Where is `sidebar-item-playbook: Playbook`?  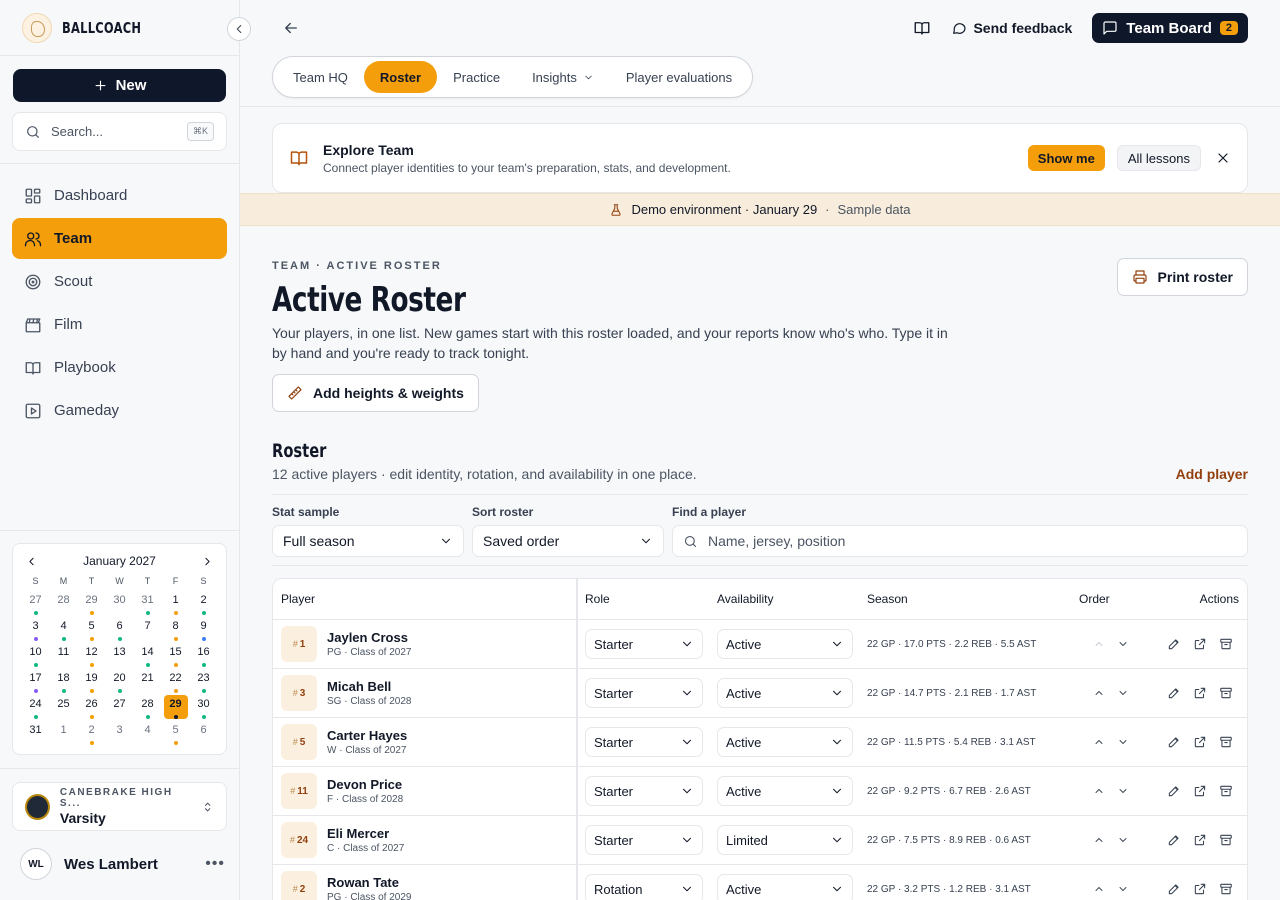
sidebar-item-playbook: Playbook is located at coordinates (119, 367).